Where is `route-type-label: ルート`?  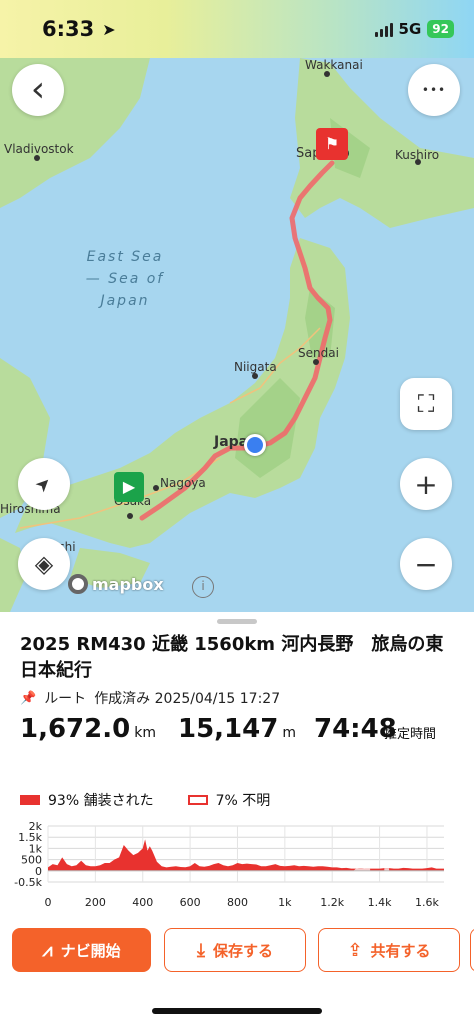
route-type-label: ルート is located at coordinates (65, 699).